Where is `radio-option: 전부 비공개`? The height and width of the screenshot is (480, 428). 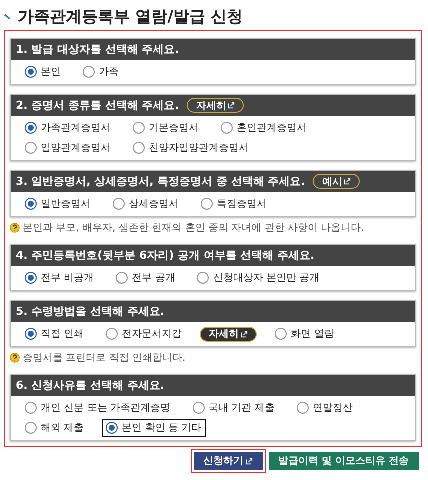
radio-option: 전부 비공개 is located at coordinates (59, 278).